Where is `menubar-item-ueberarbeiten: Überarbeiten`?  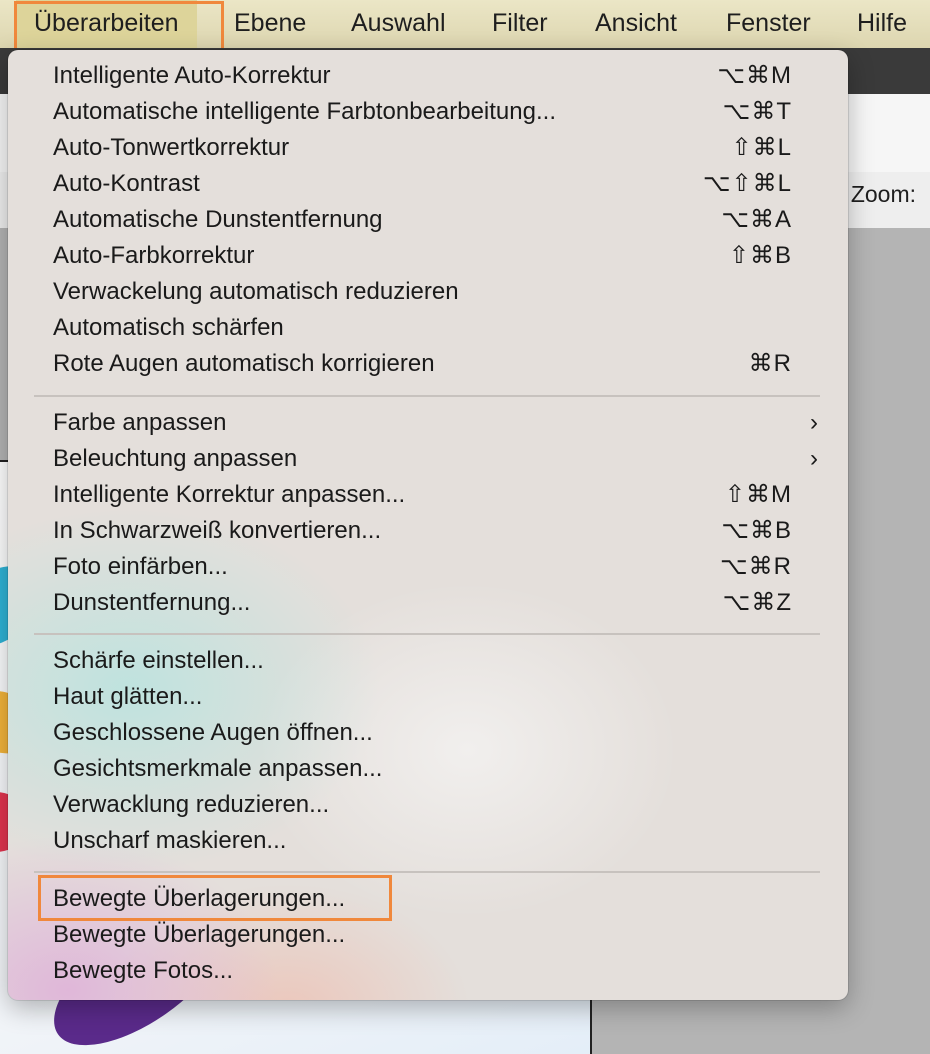 menubar-item-ueberarbeiten: Überarbeiten is located at coordinates (106, 24).